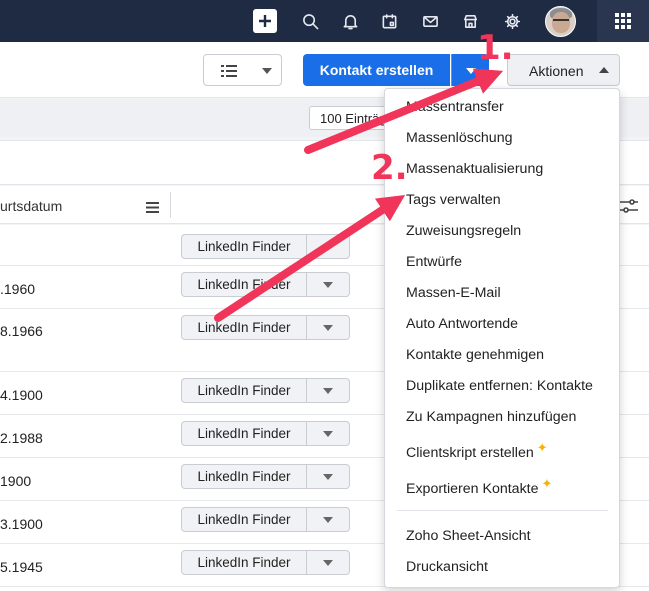  What do you see at coordinates (472, 489) in the screenshot?
I see `menu-item-label: Exportieren Kontakte` at bounding box center [472, 489].